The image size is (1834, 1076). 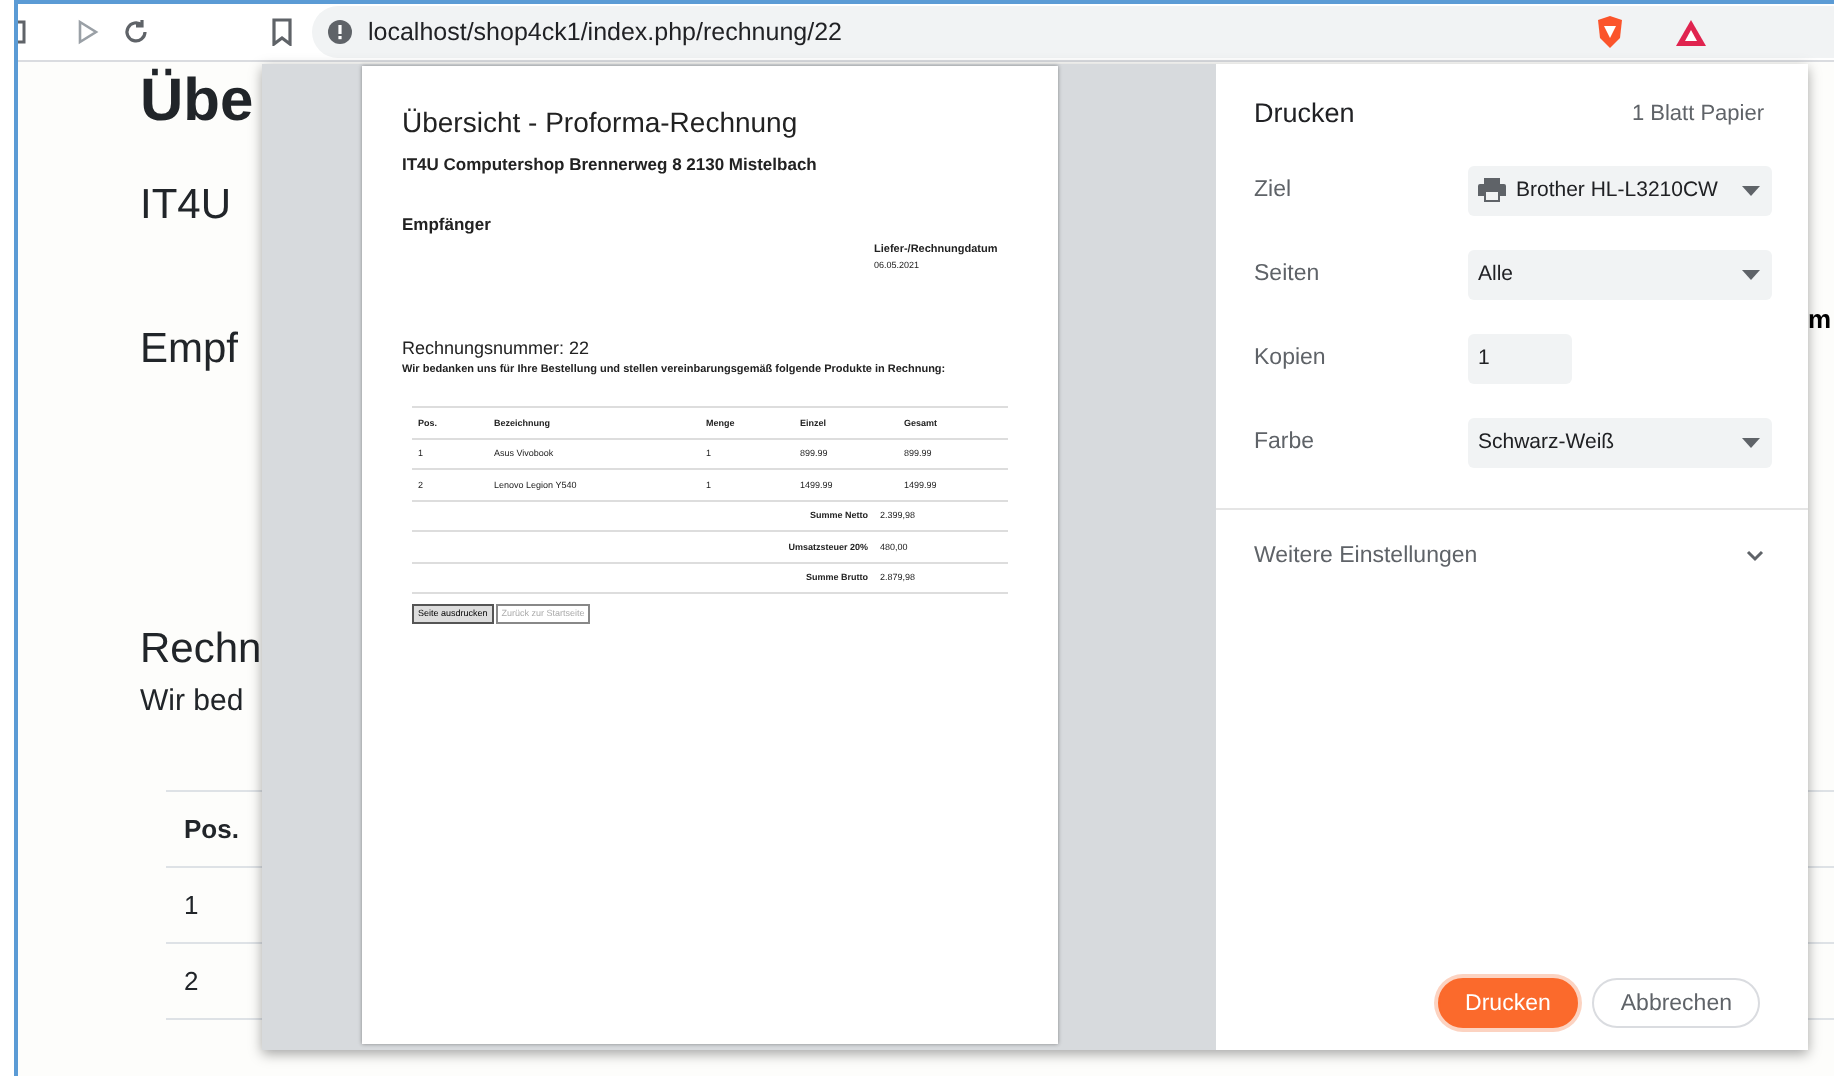 I want to click on printer-icon, so click(x=1492, y=190).